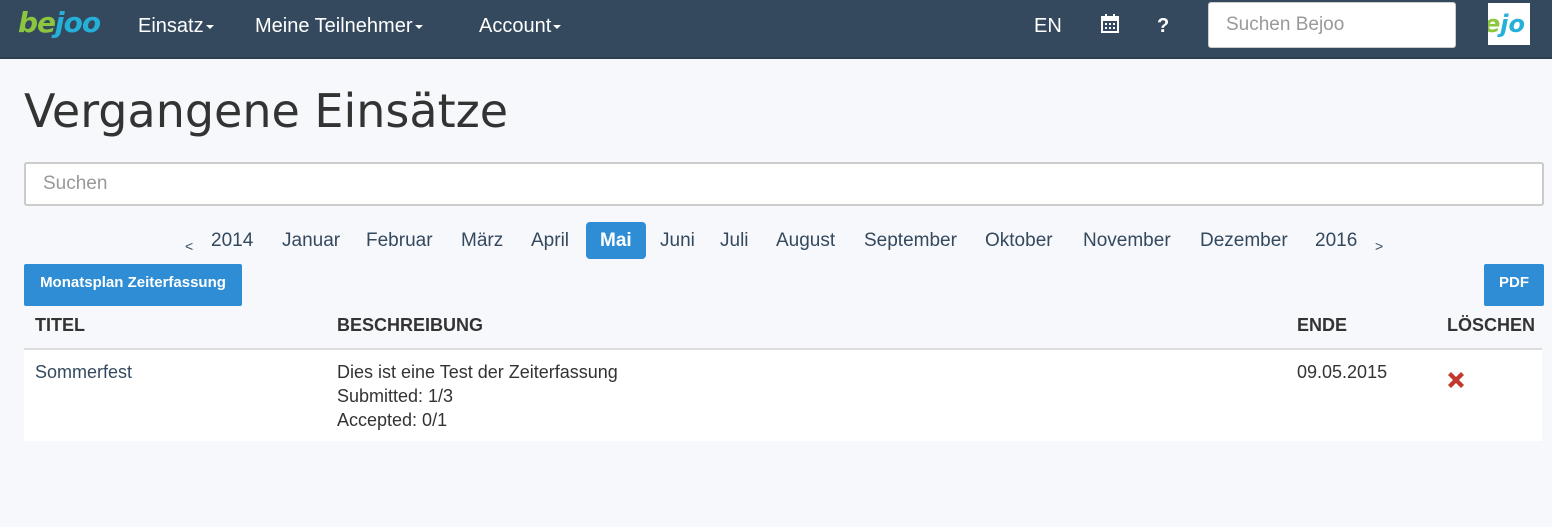 The height and width of the screenshot is (527, 1552). Describe the element at coordinates (171, 26) in the screenshot. I see `nav-menu-einsatz-label: Einsatz` at that location.